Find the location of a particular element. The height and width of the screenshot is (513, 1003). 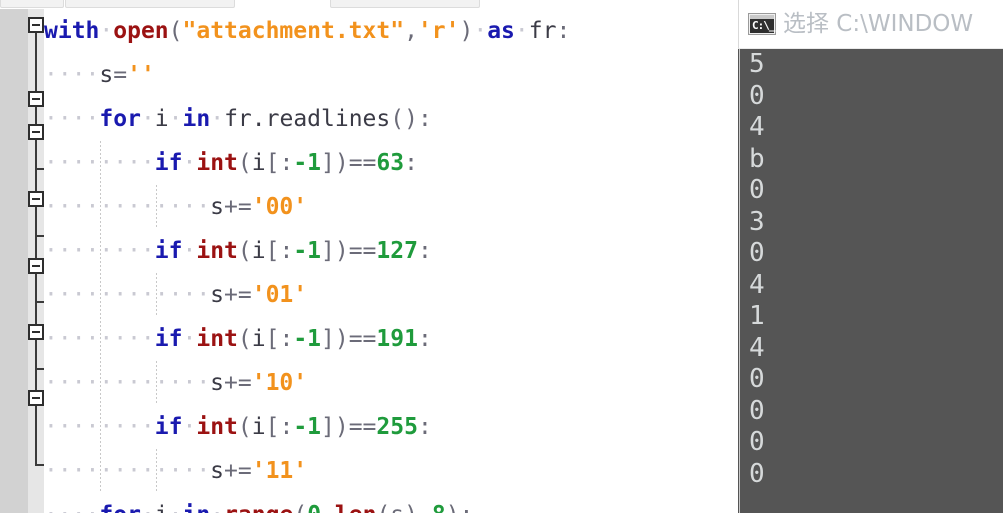

code-token-num: 63 is located at coordinates (390, 163).